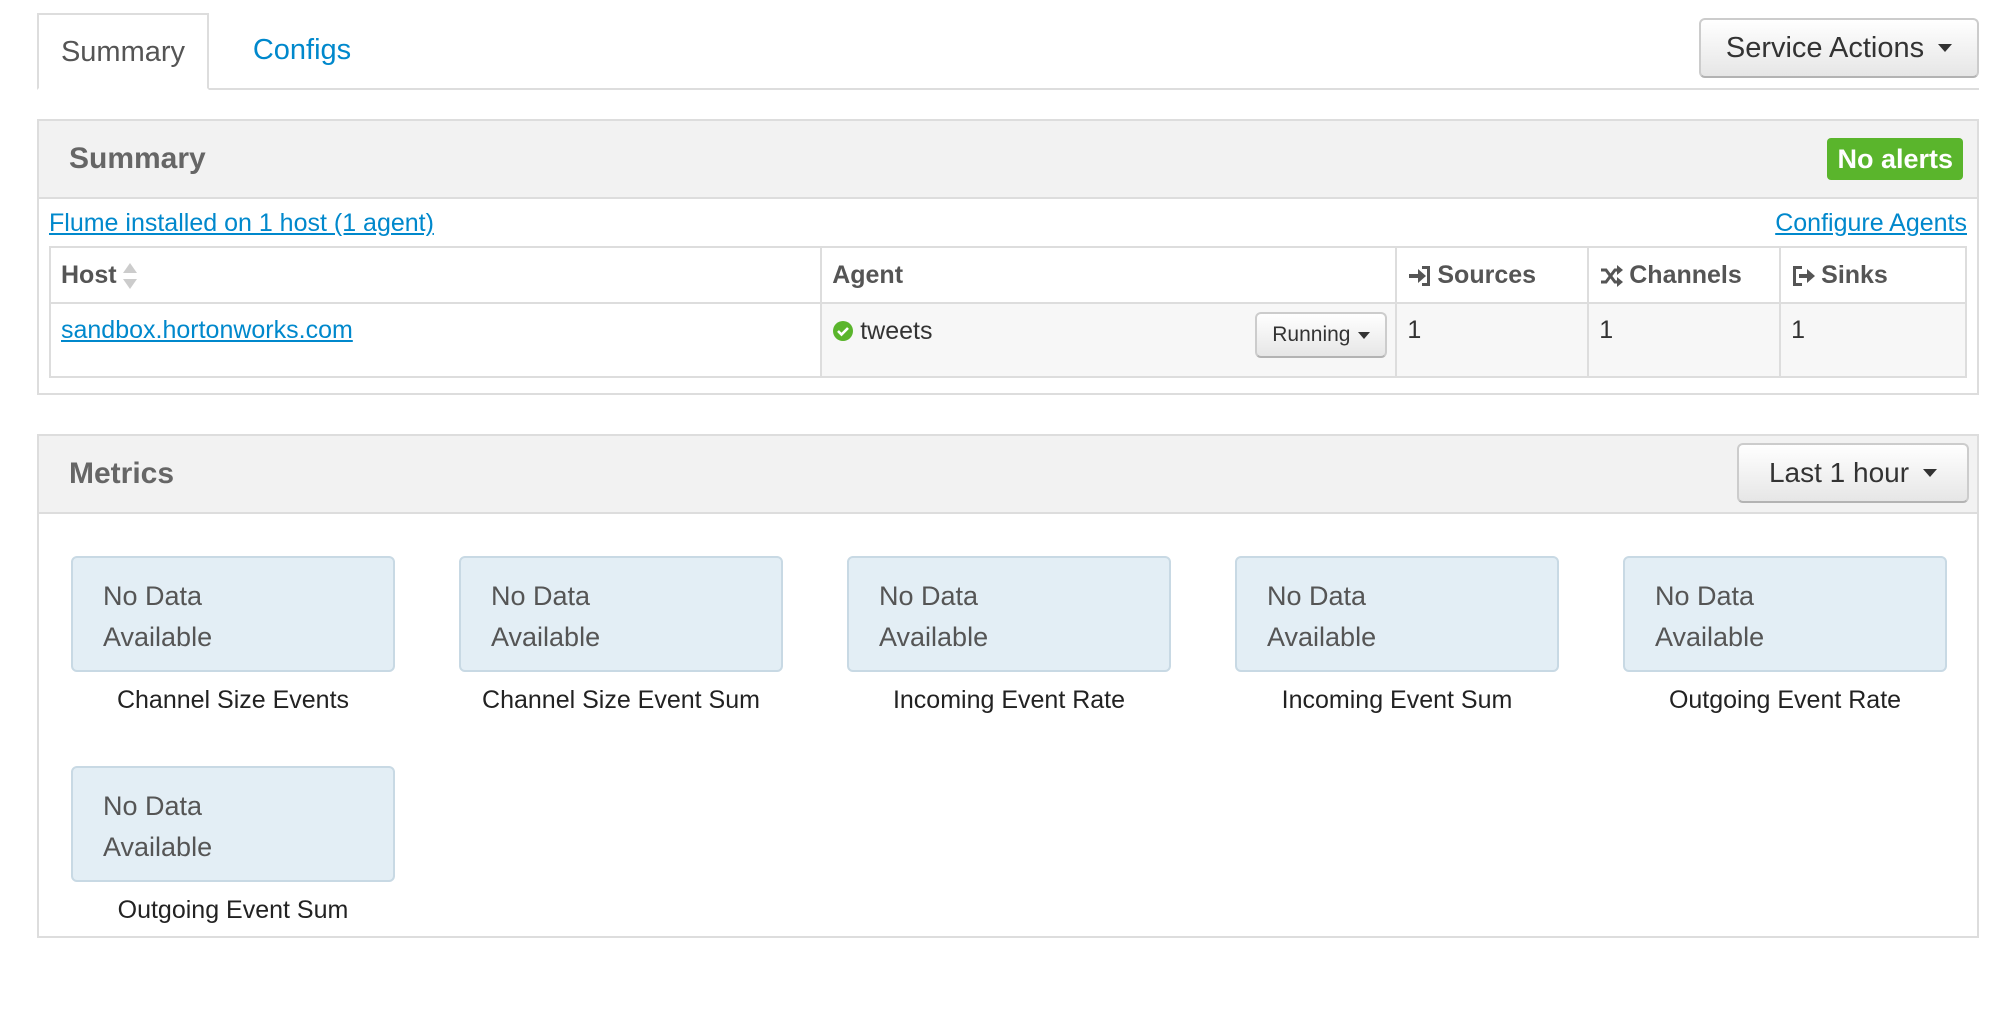 The height and width of the screenshot is (1036, 2016). Describe the element at coordinates (896, 330) in the screenshot. I see `agent-name: tweets` at that location.